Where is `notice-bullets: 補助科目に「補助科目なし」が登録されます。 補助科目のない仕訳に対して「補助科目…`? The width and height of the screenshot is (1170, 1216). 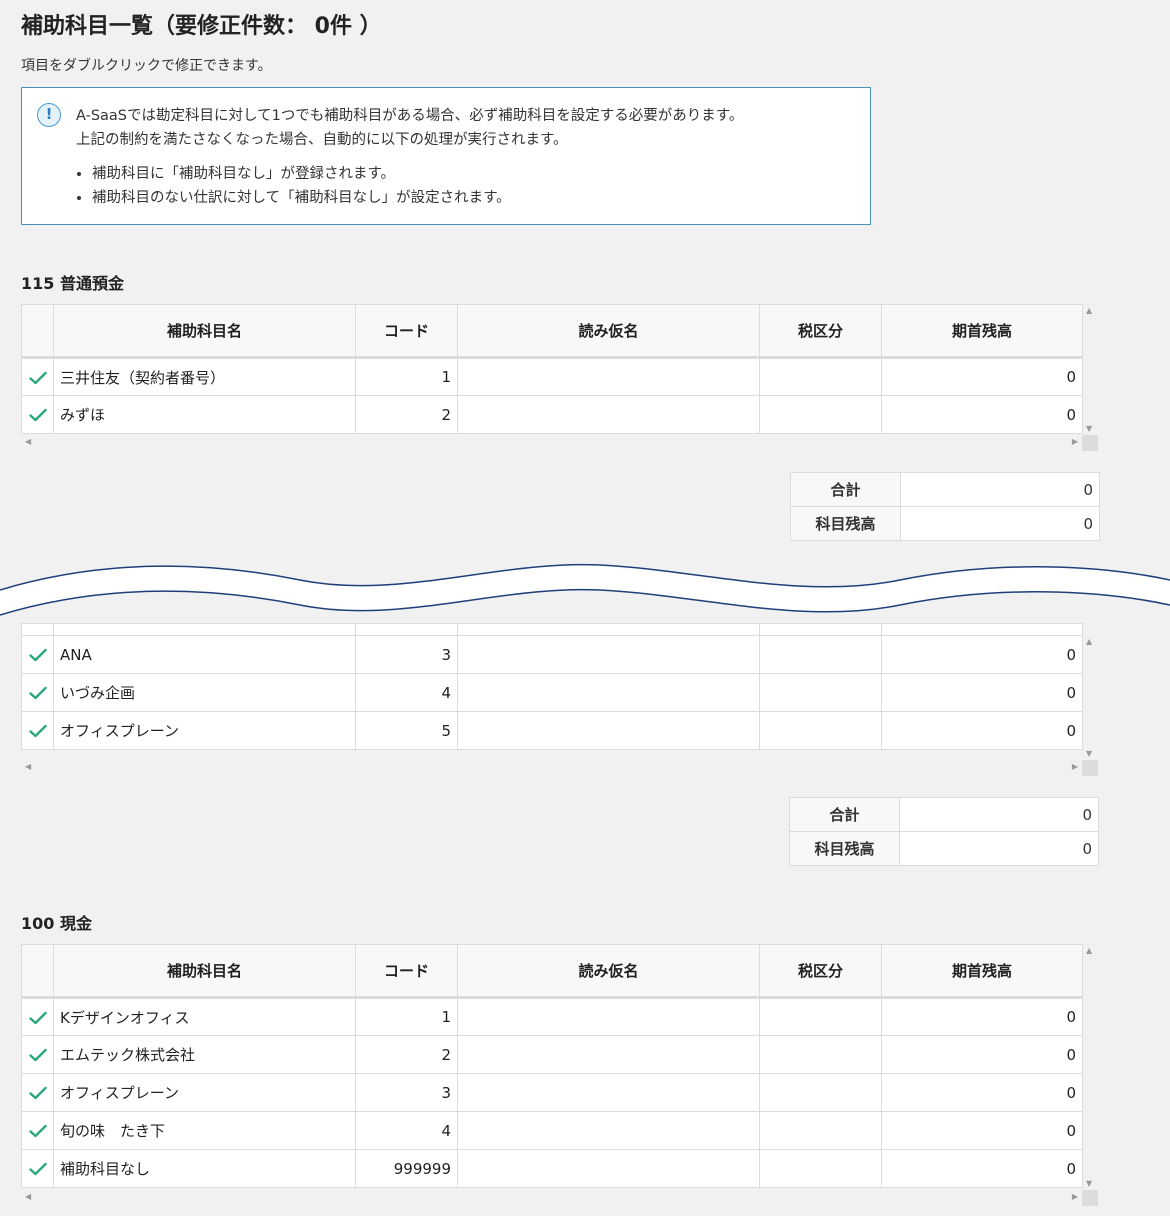 notice-bullets: 補助科目に「補助科目なし」が登録されます。 補助科目のない仕訳に対して「補助科目… is located at coordinates (293, 186).